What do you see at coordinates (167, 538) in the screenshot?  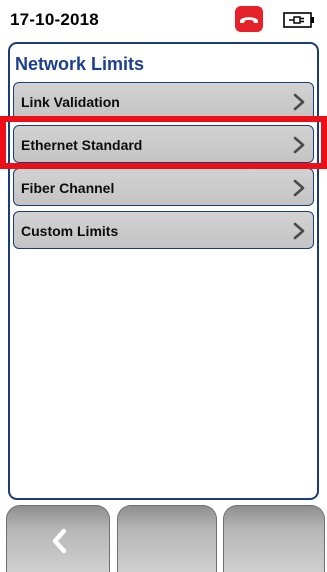 I see `softkey-middle` at bounding box center [167, 538].